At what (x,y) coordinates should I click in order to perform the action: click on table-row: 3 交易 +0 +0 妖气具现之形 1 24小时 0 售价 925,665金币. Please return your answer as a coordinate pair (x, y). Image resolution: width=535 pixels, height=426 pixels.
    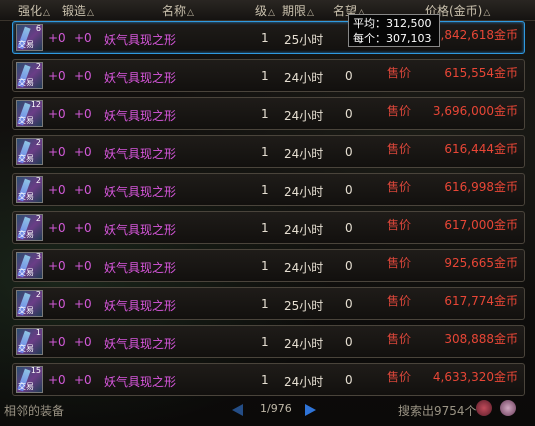
    Looking at the image, I should click on (268, 265).